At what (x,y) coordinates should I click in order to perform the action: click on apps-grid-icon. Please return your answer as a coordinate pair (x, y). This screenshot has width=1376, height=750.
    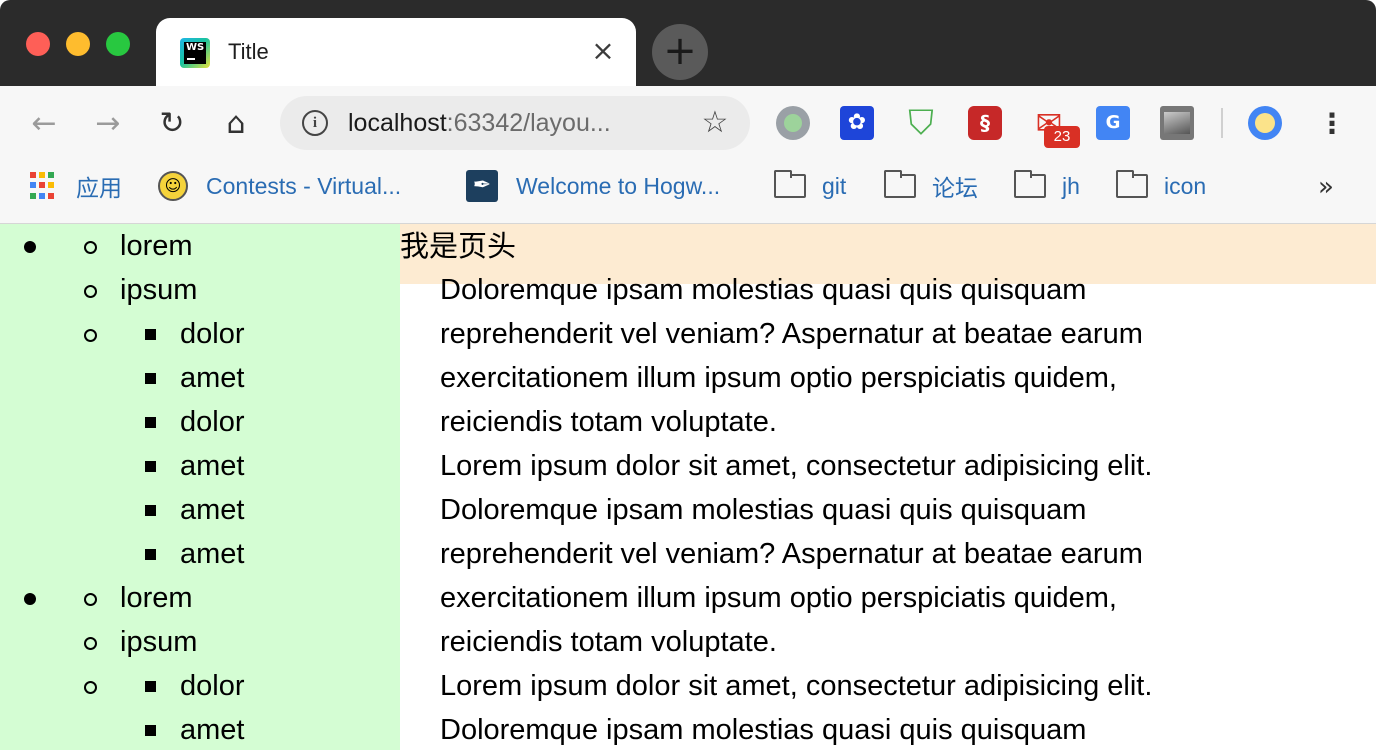
    Looking at the image, I should click on (44, 186).